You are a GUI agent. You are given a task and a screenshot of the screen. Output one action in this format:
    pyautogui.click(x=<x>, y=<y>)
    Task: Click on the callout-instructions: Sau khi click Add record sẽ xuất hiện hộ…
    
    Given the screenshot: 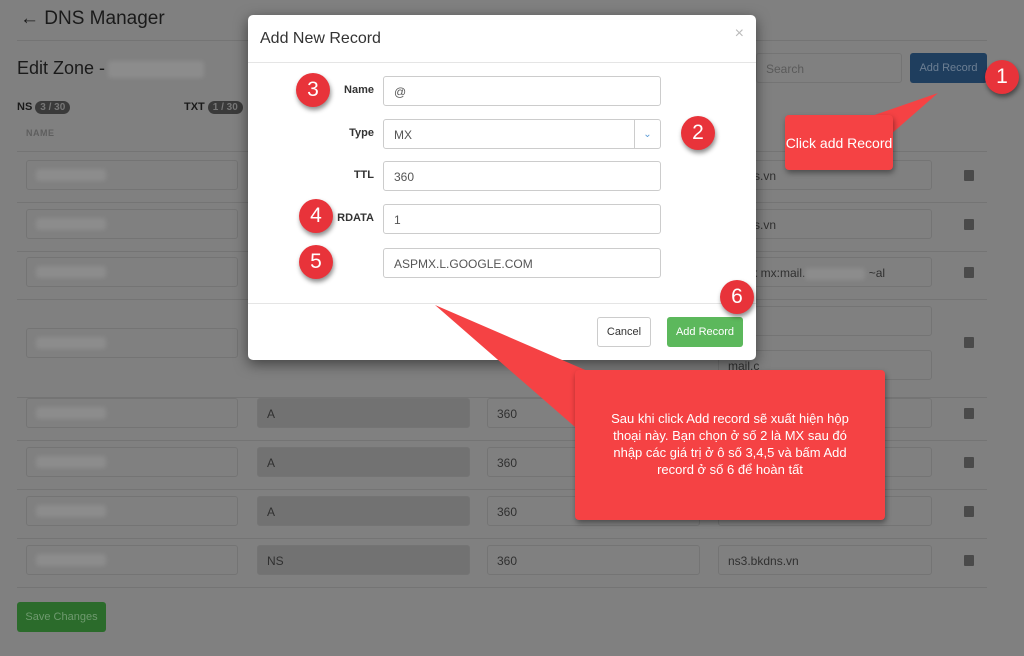 What is the action you would take?
    pyautogui.click(x=730, y=445)
    